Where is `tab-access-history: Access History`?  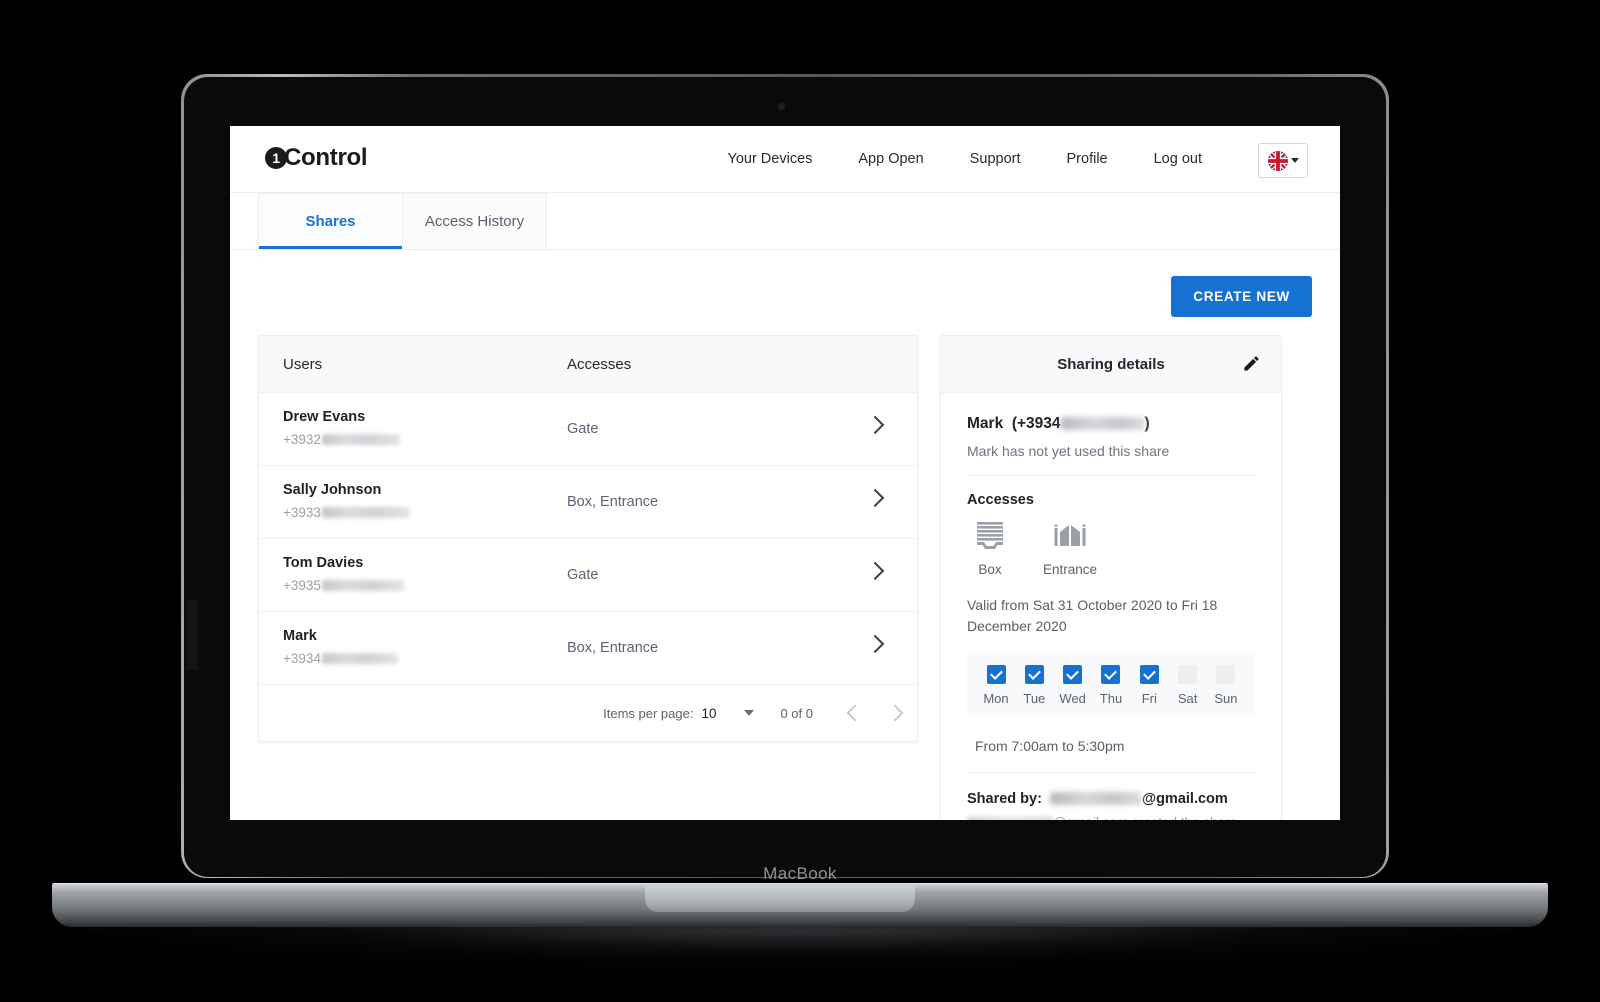
tab-access-history: Access History is located at coordinates (474, 221).